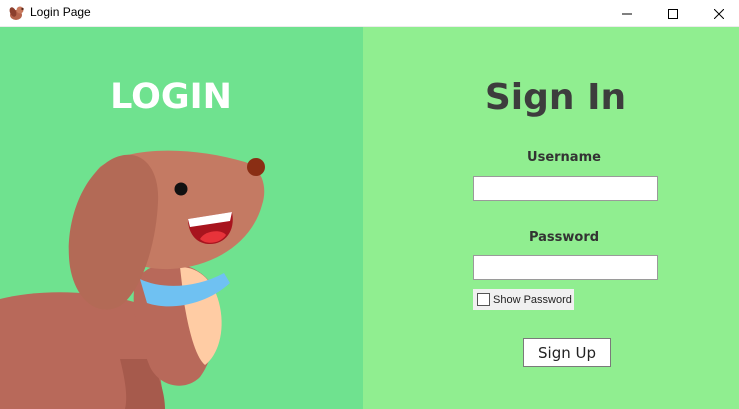 The height and width of the screenshot is (409, 739). I want to click on minimize-button, so click(627, 13).